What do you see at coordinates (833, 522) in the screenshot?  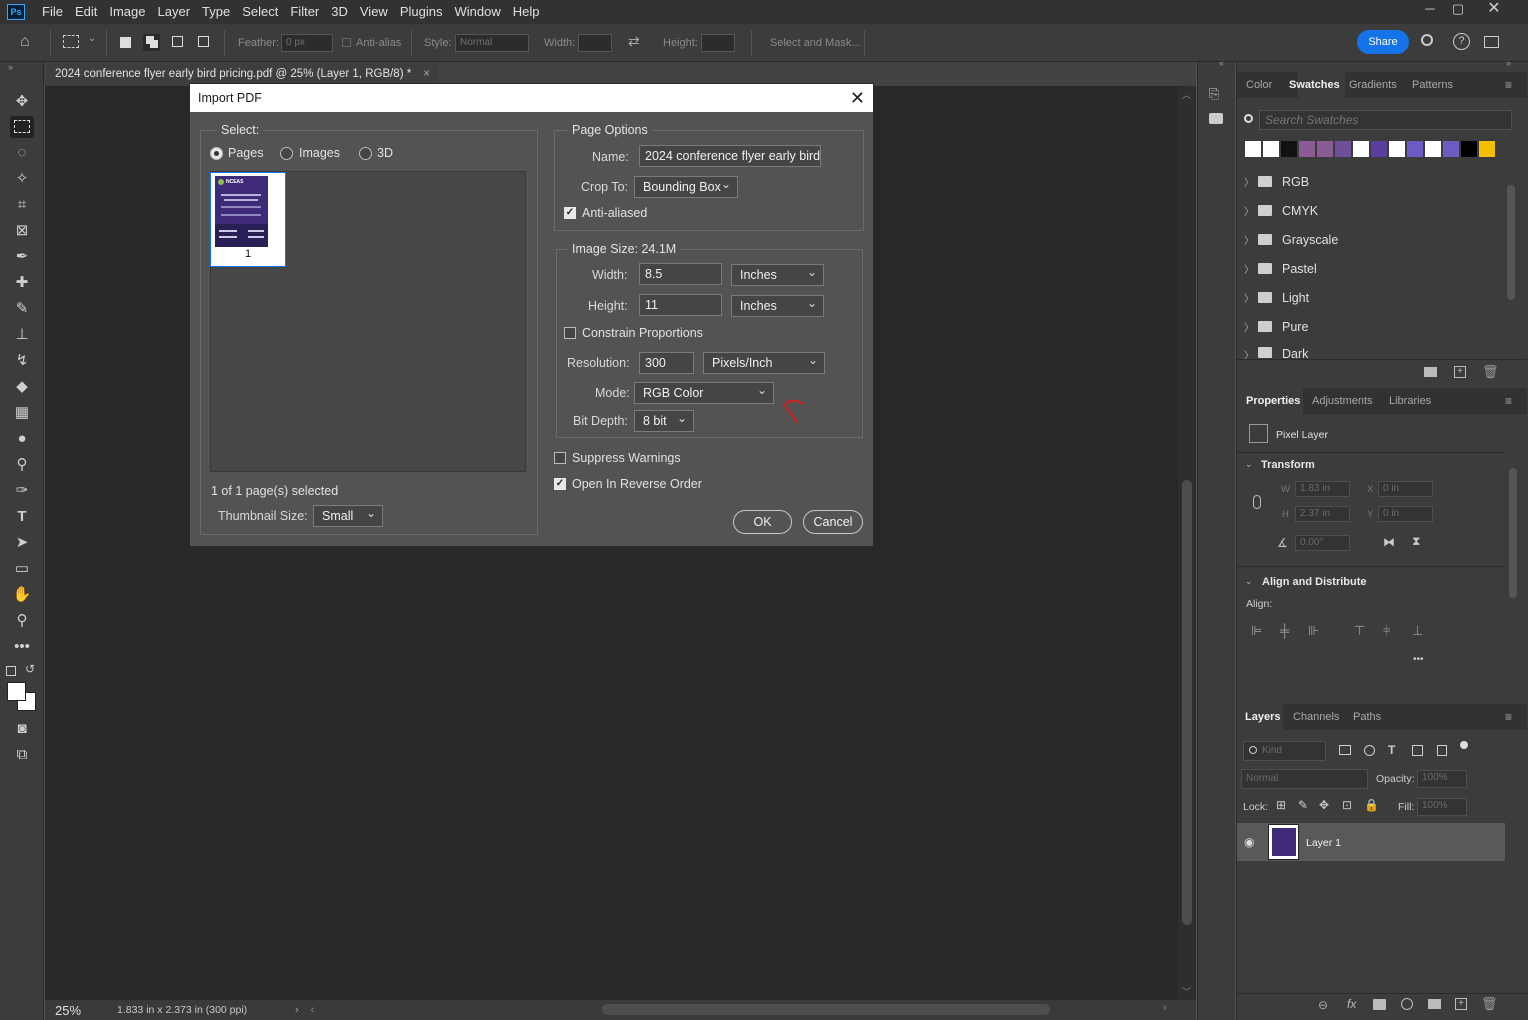 I see `cancel-button: Cancel` at bounding box center [833, 522].